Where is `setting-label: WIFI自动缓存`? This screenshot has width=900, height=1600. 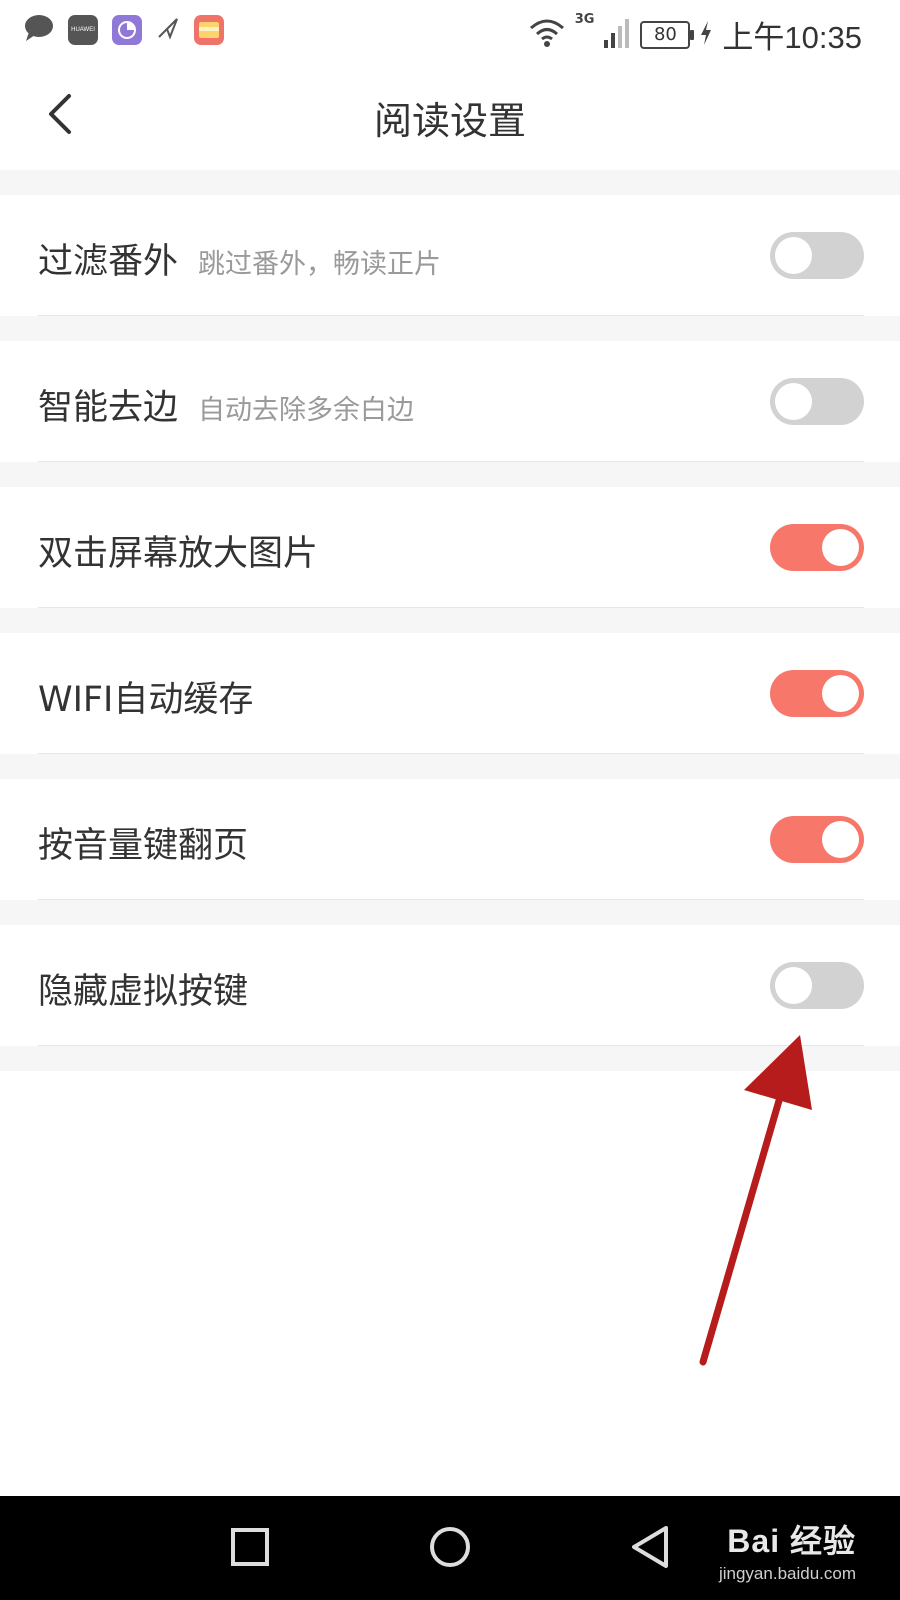
setting-label: WIFI自动缓存 is located at coordinates (146, 700).